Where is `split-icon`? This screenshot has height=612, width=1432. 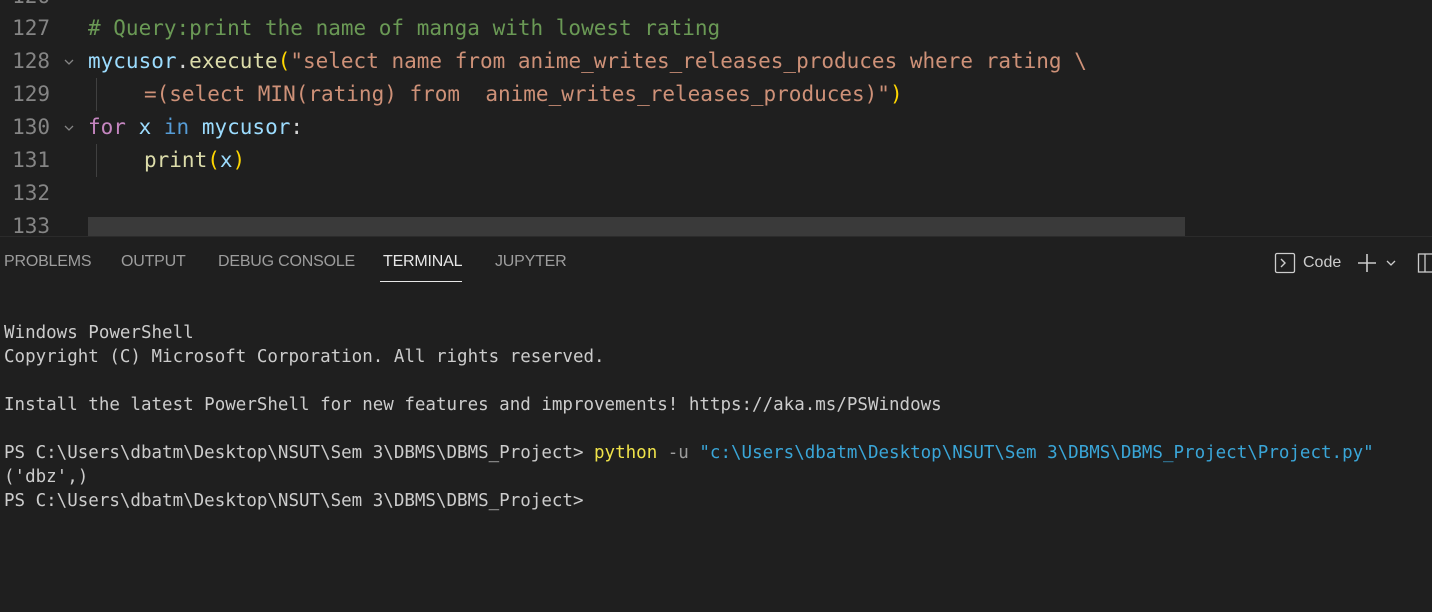
split-icon is located at coordinates (1424, 263).